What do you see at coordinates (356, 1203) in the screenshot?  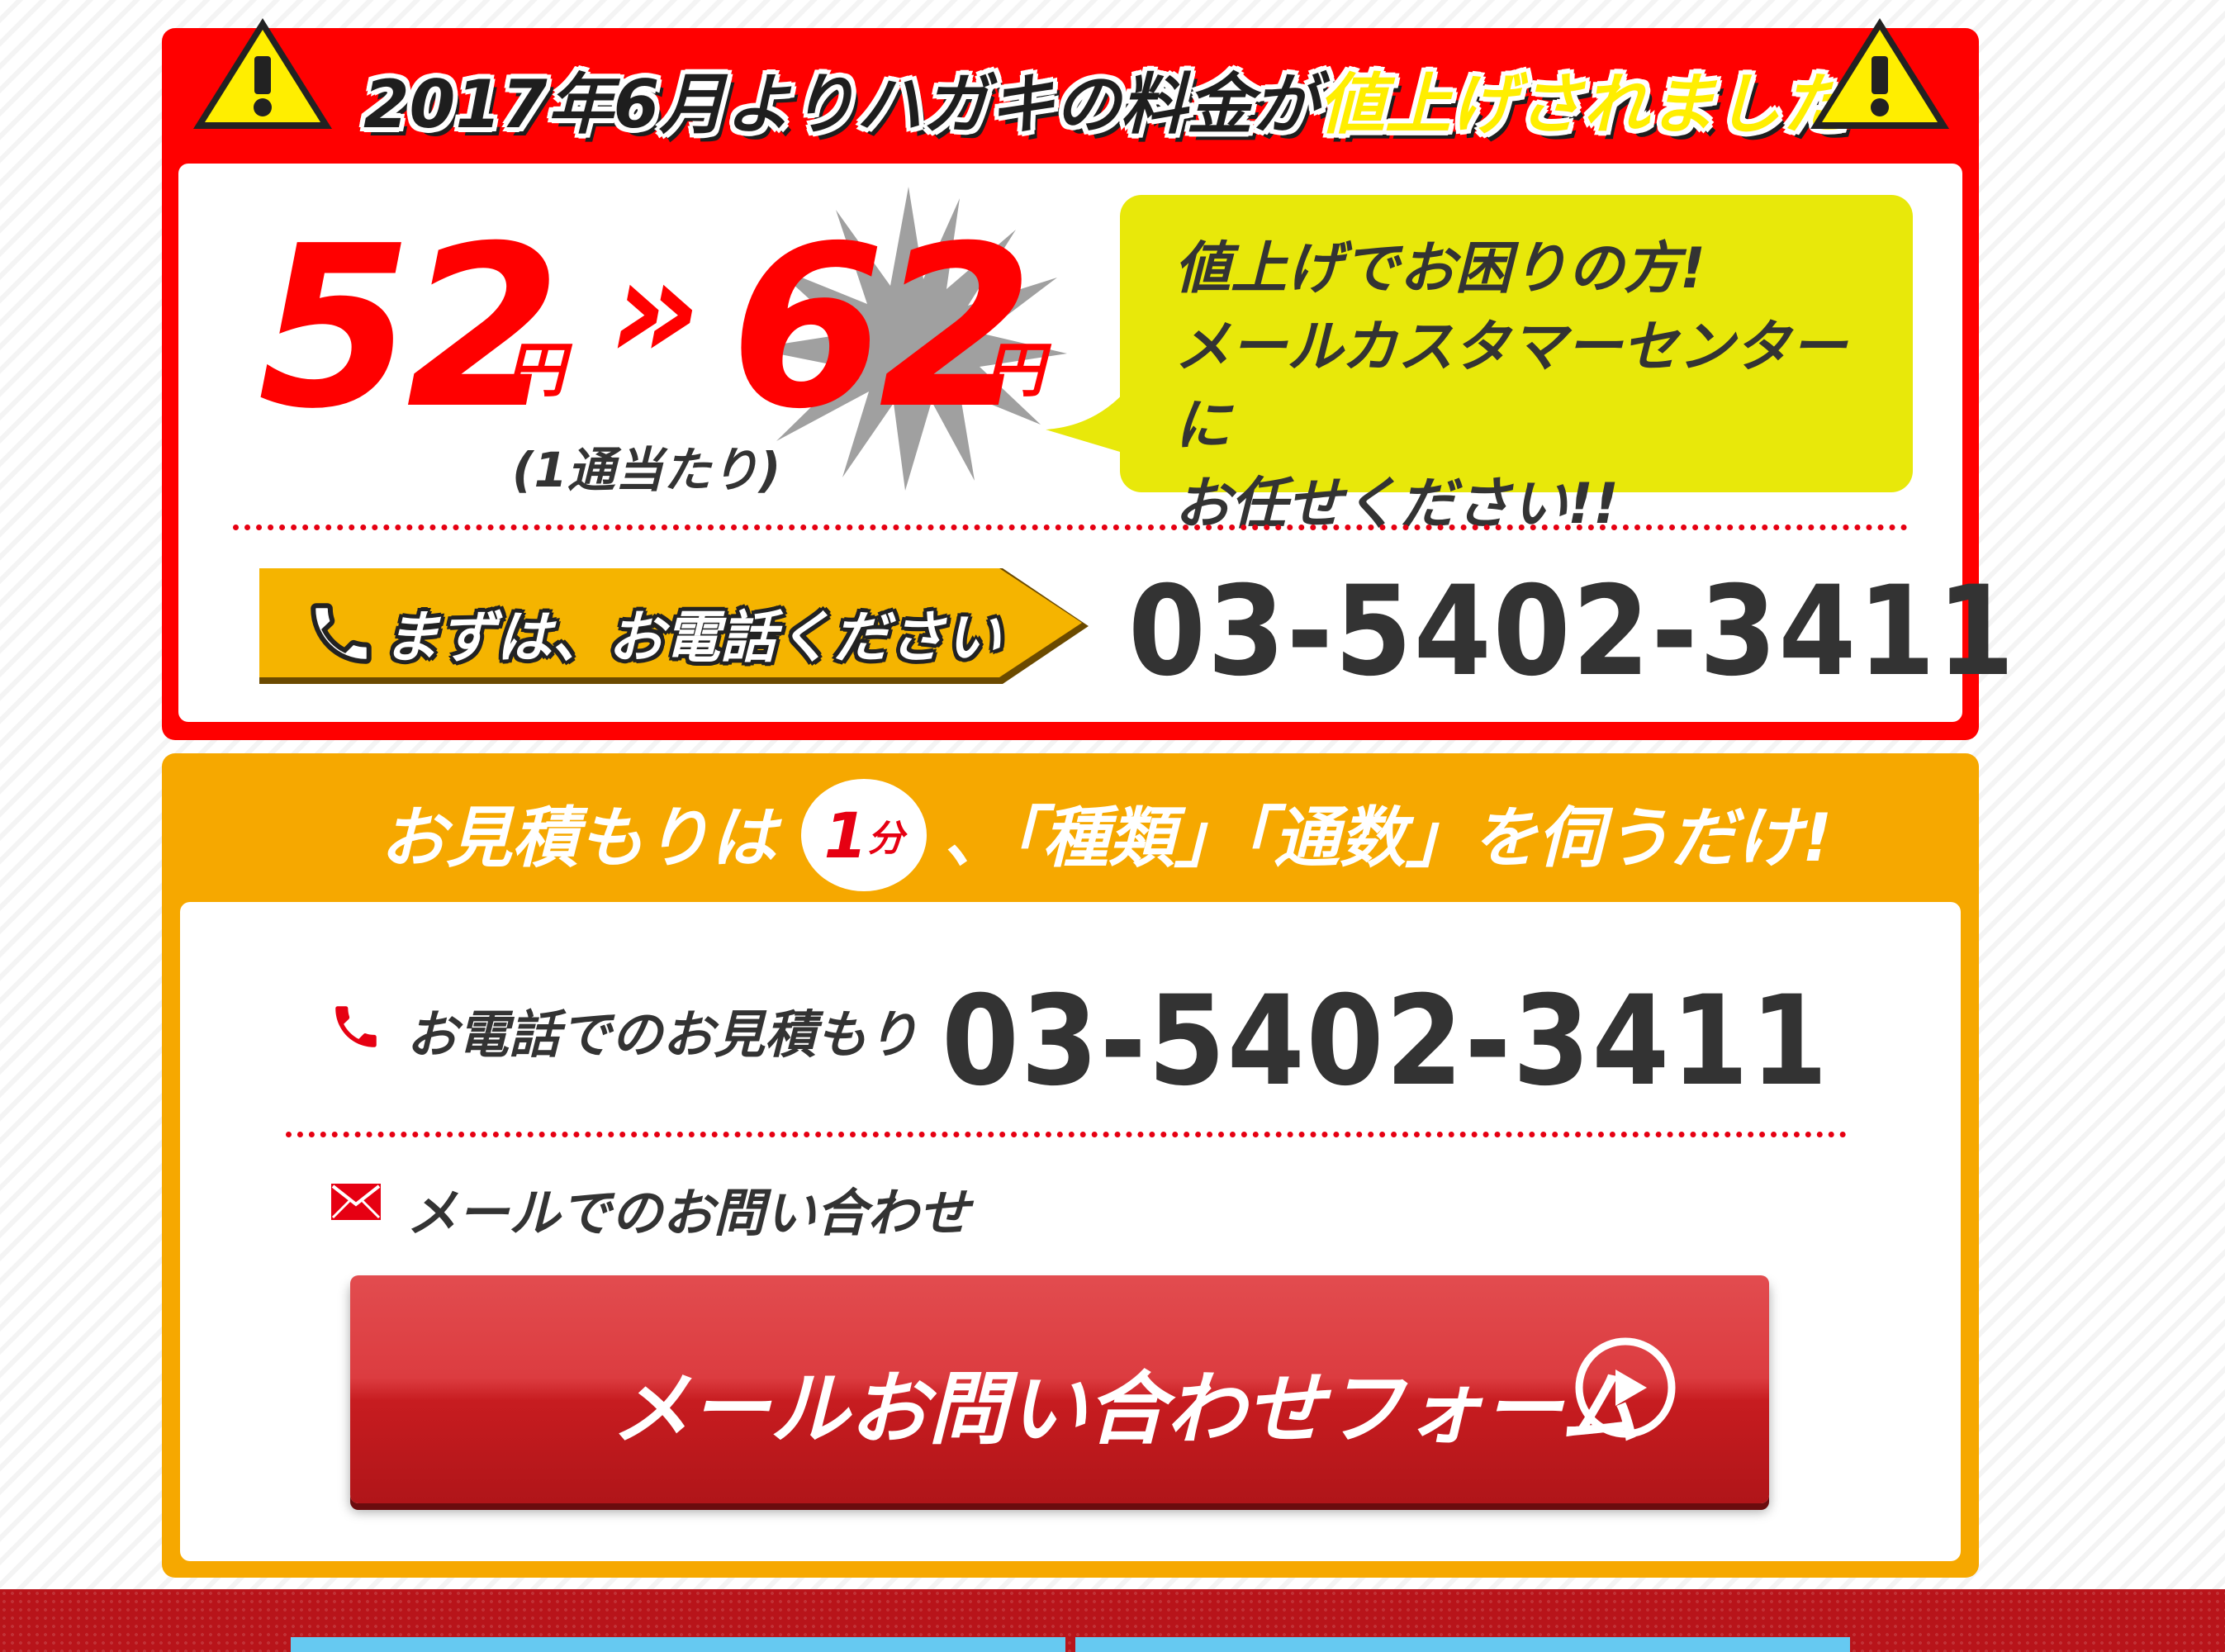 I see `mail-icon` at bounding box center [356, 1203].